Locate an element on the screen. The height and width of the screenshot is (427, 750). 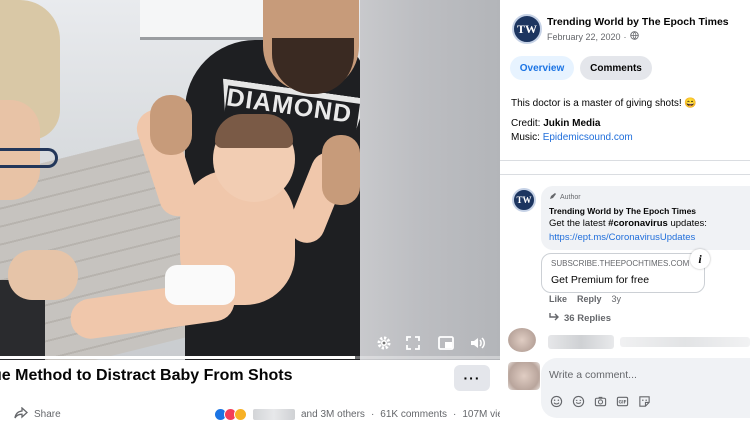
music-link: Epidemicsound.com is located at coordinates (588, 137).